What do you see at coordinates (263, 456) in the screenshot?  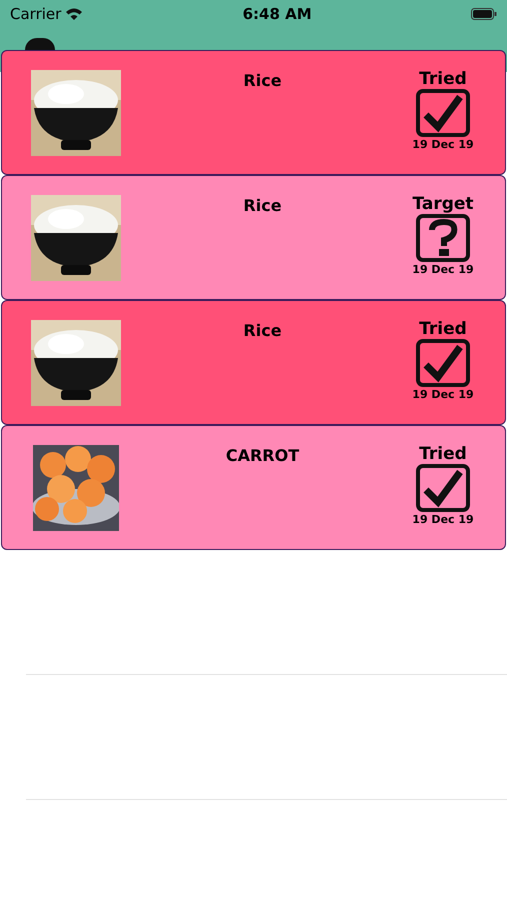 I see `food-name: CARROT` at bounding box center [263, 456].